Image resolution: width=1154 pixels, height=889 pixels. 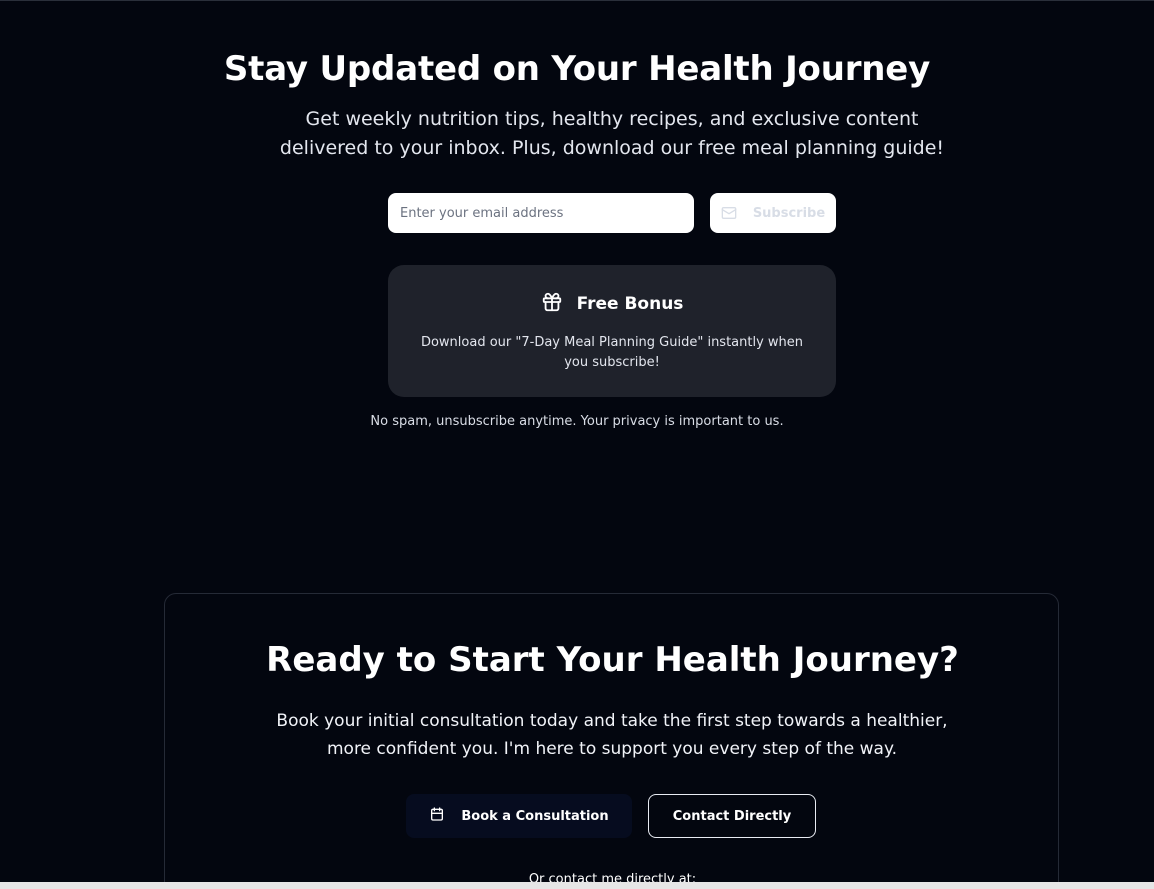 What do you see at coordinates (577, 0) in the screenshot?
I see `top-divider` at bounding box center [577, 0].